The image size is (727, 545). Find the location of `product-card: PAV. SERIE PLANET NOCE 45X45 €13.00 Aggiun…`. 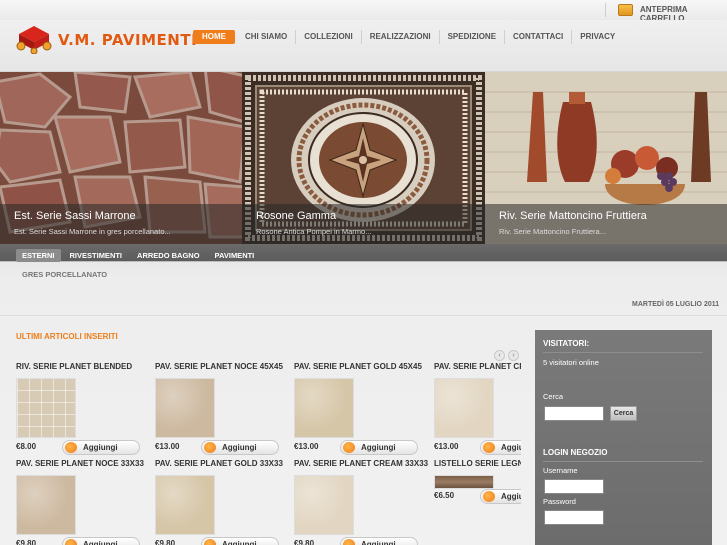

product-card: PAV. SERIE PLANET NOCE 45X45 €13.00 Aggiun… is located at coordinates (225, 408).